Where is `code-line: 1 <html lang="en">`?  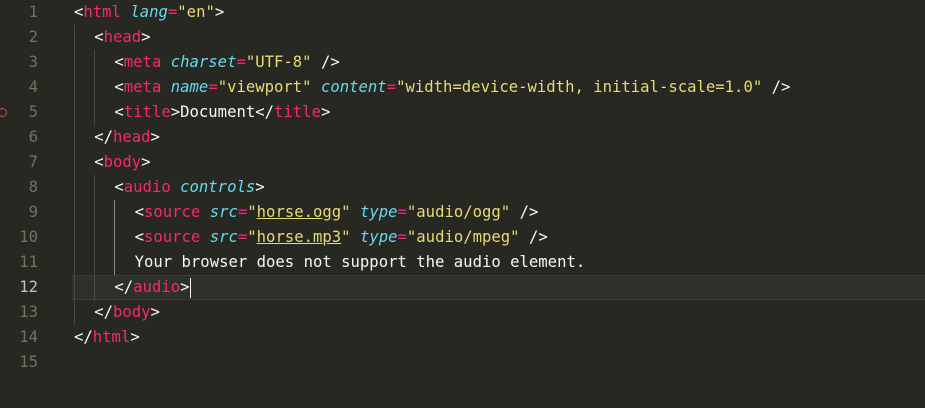
code-line: 1 <html lang="en"> is located at coordinates (462, 12).